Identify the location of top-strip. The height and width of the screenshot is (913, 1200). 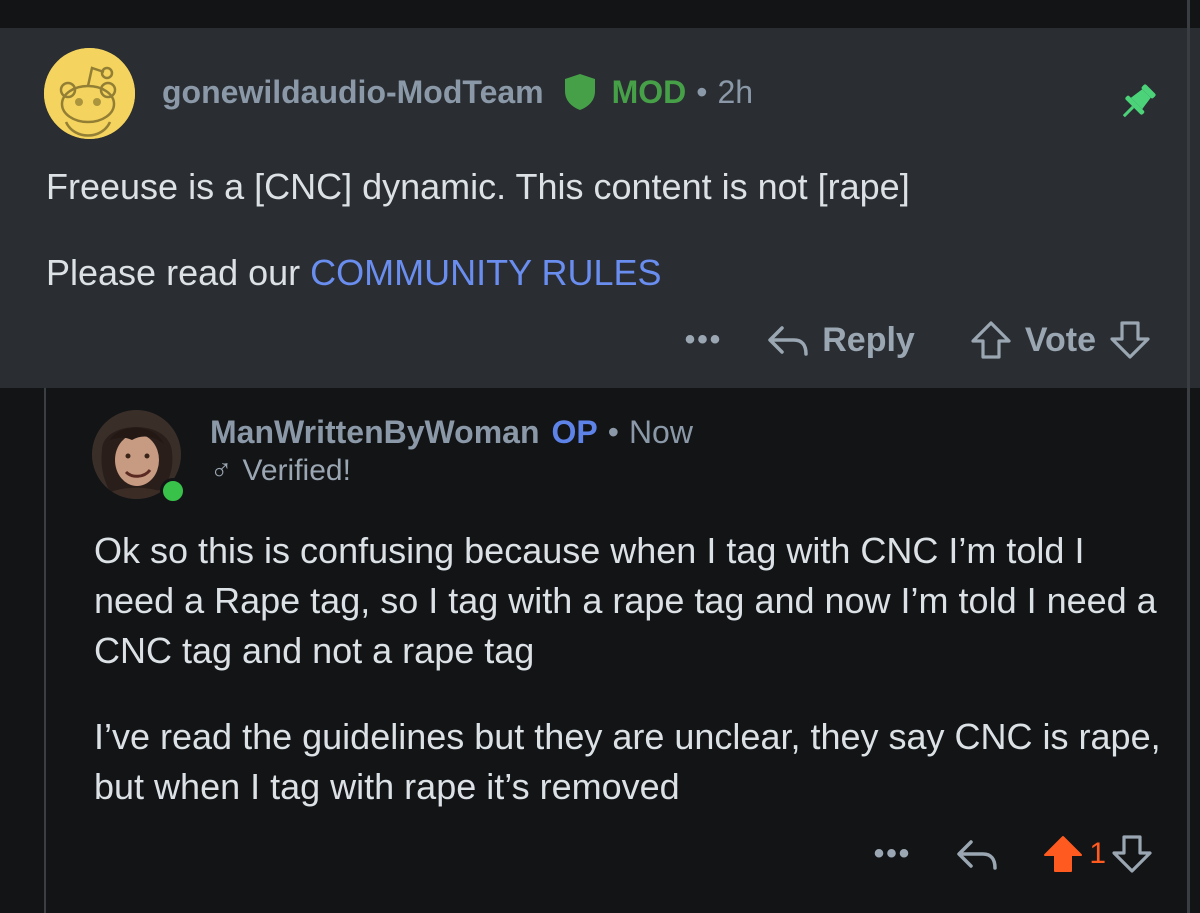
(600, 14).